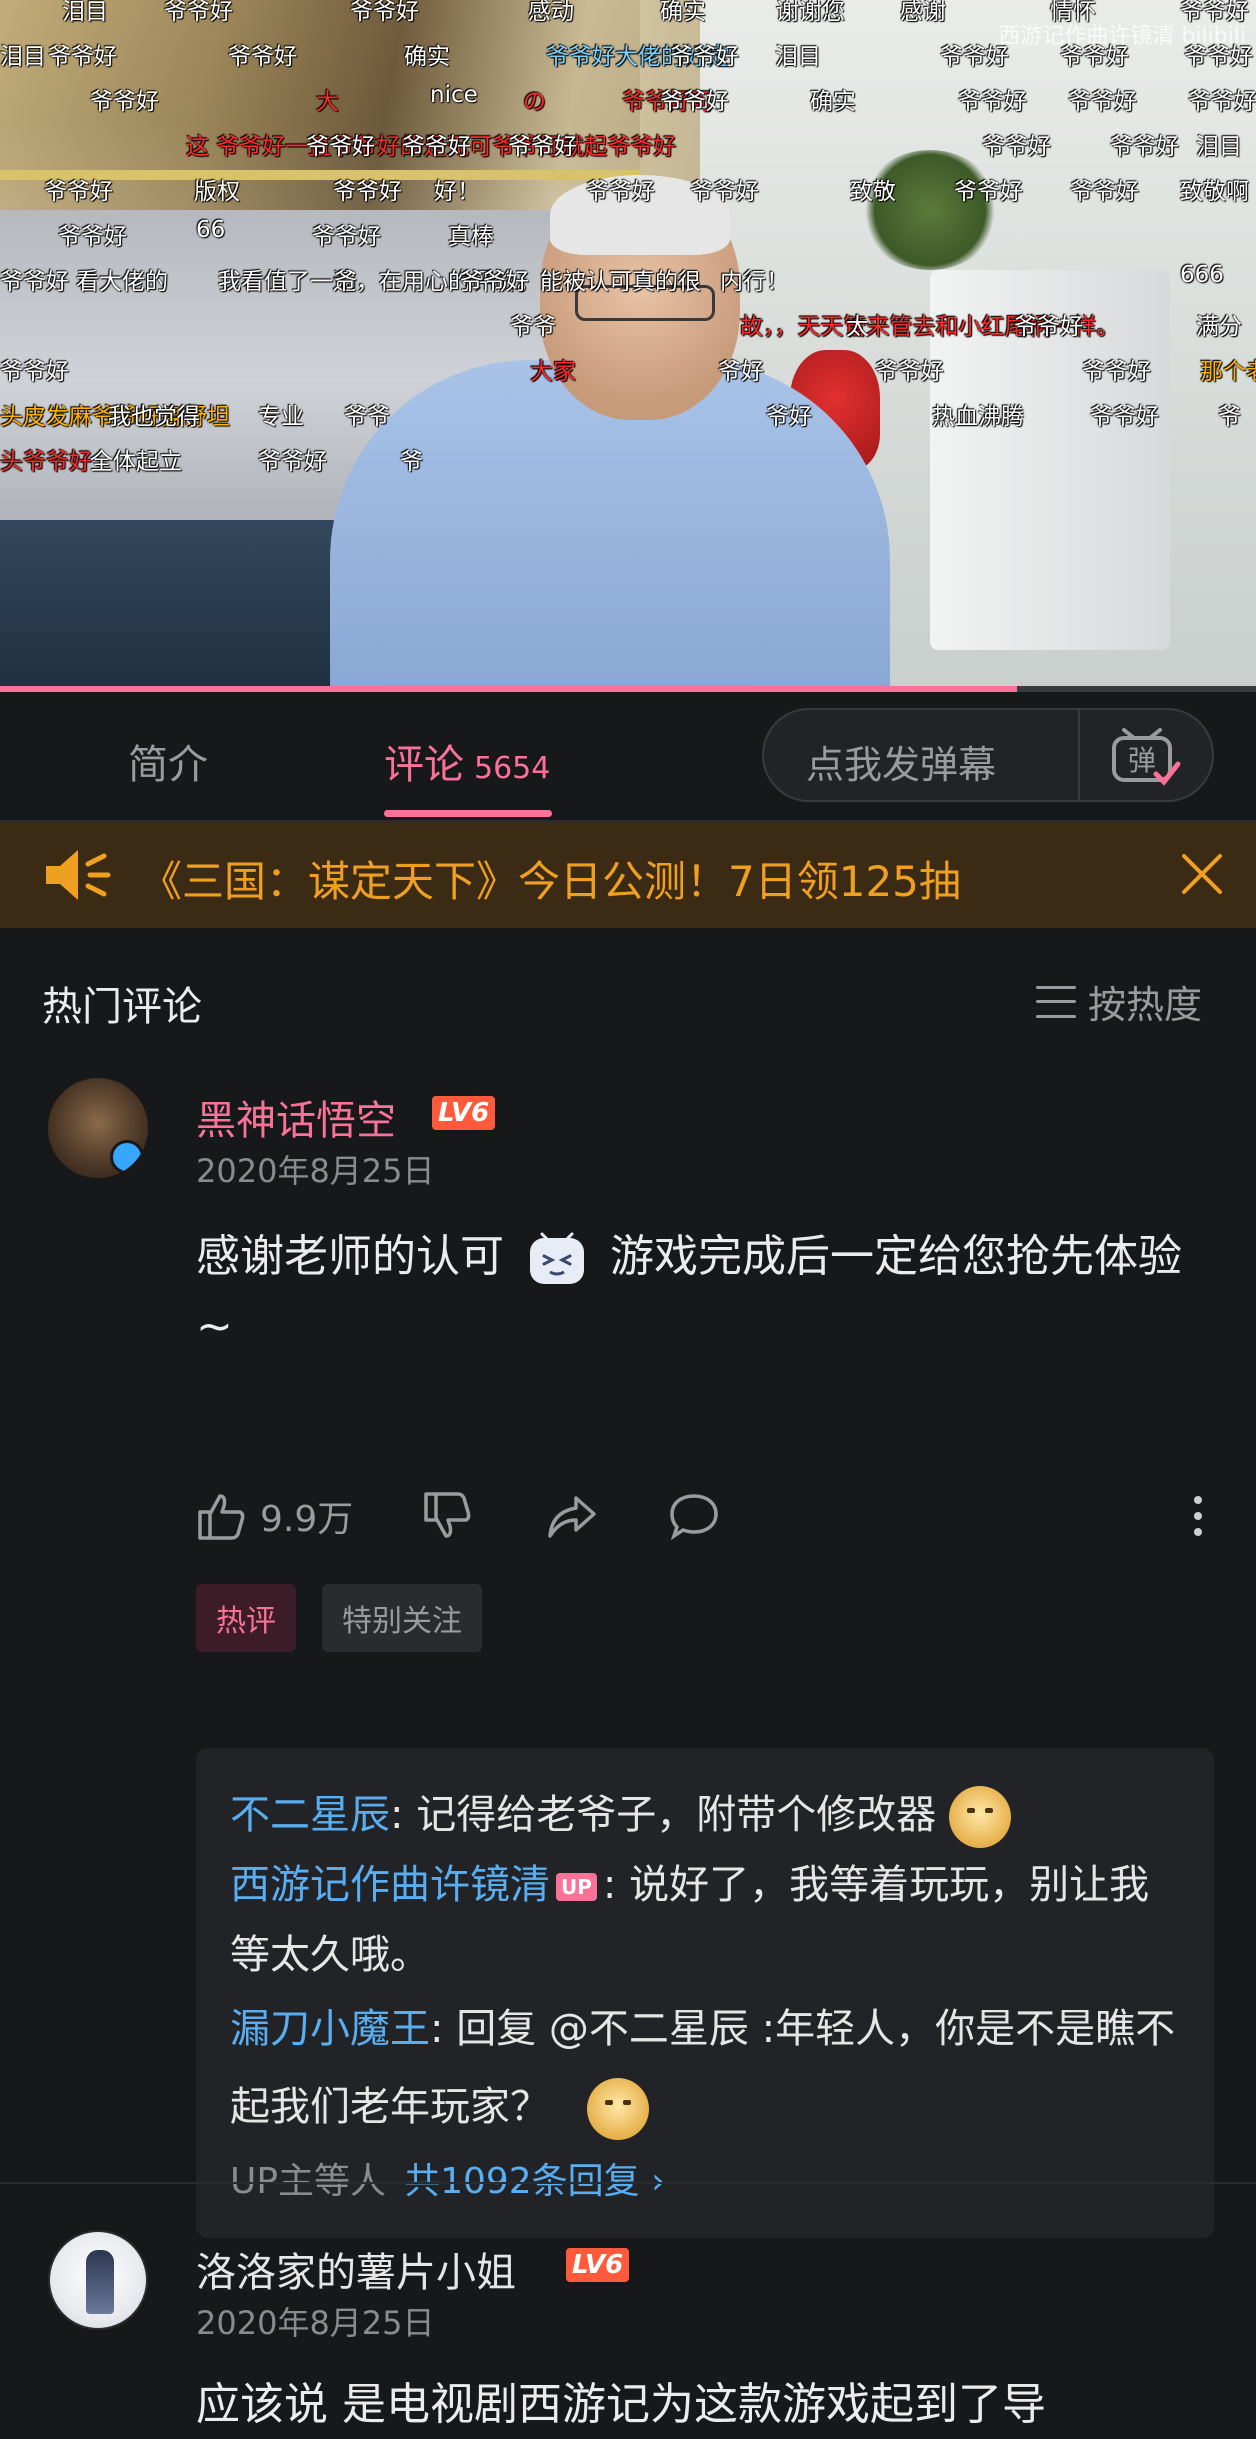 Image resolution: width=1256 pixels, height=2439 pixels. Describe the element at coordinates (1079, 755) in the screenshot. I see `danmaku-divider` at that location.